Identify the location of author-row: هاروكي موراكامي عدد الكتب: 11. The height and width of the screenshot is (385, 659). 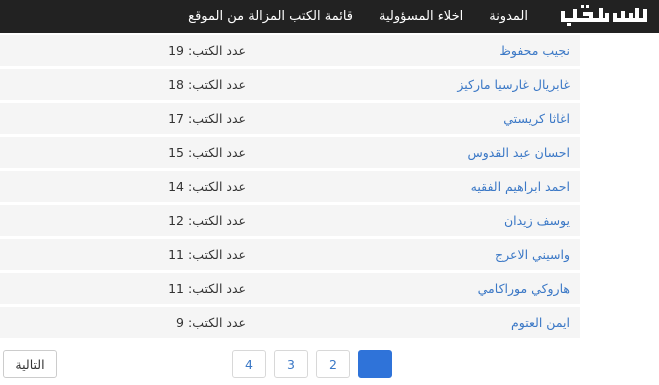
(290, 288).